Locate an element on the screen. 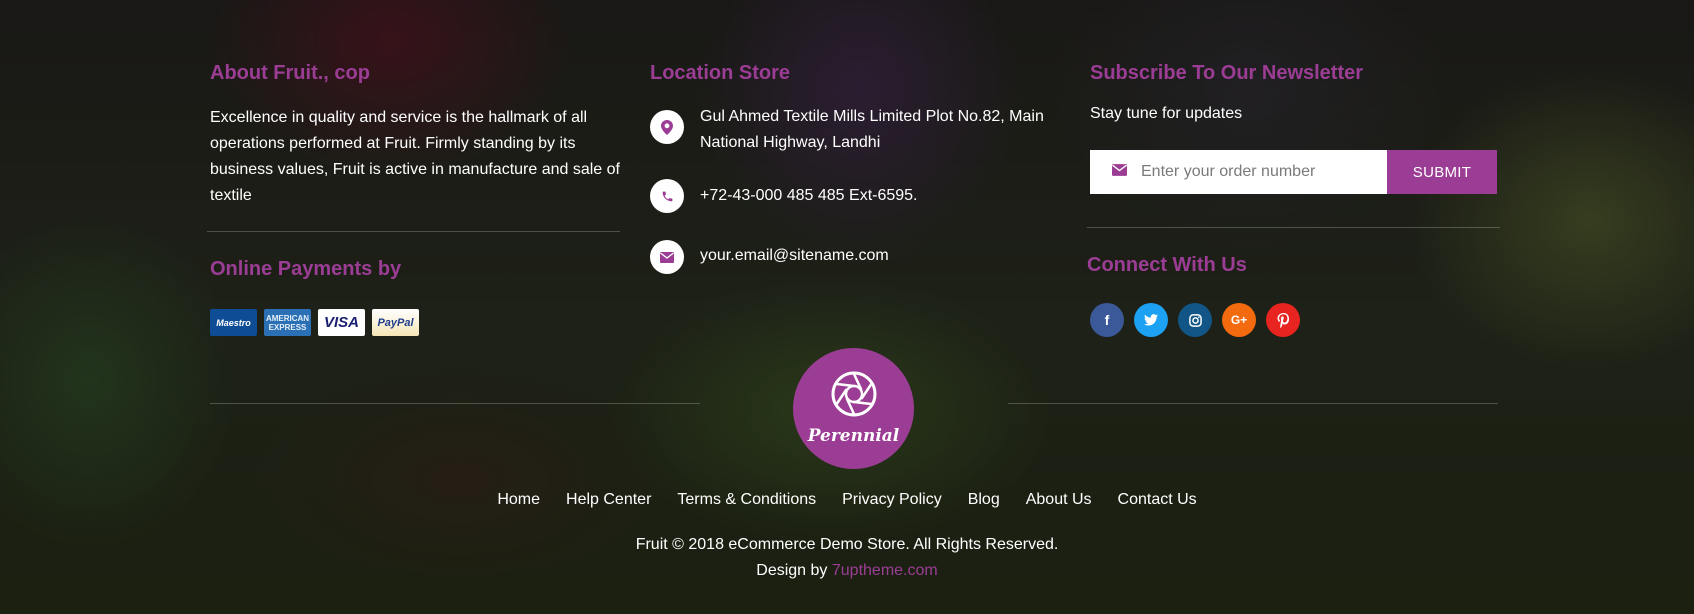  design-credit: Design by 7uptheme.com is located at coordinates (847, 571).